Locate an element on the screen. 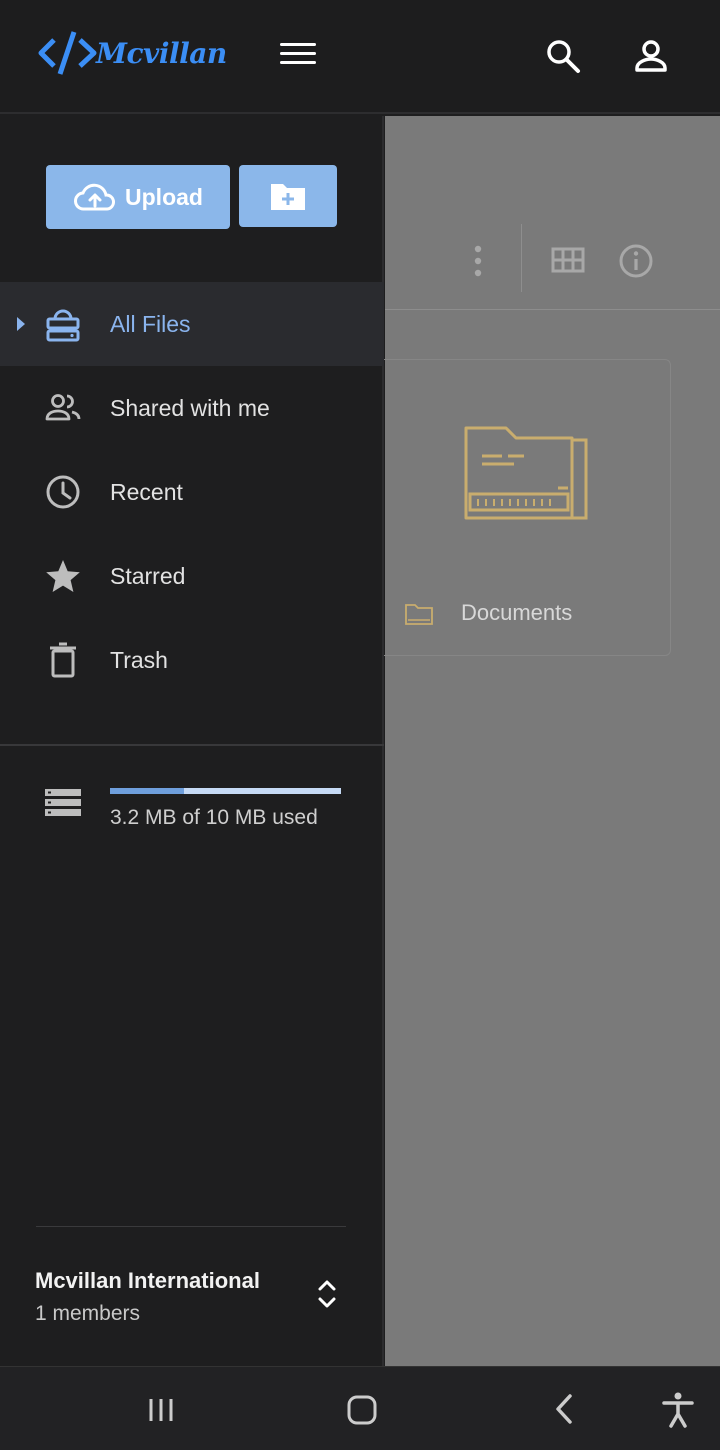  sidebar-item-label: Starred is located at coordinates (148, 575).